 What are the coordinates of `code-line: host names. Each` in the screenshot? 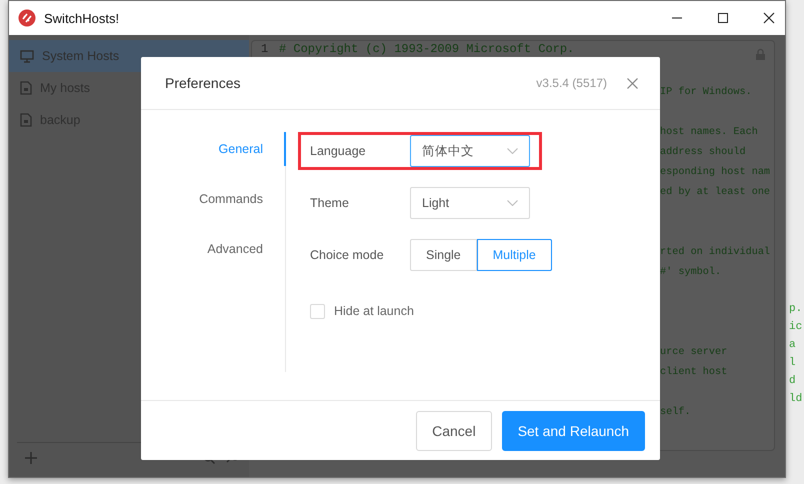 It's located at (709, 132).